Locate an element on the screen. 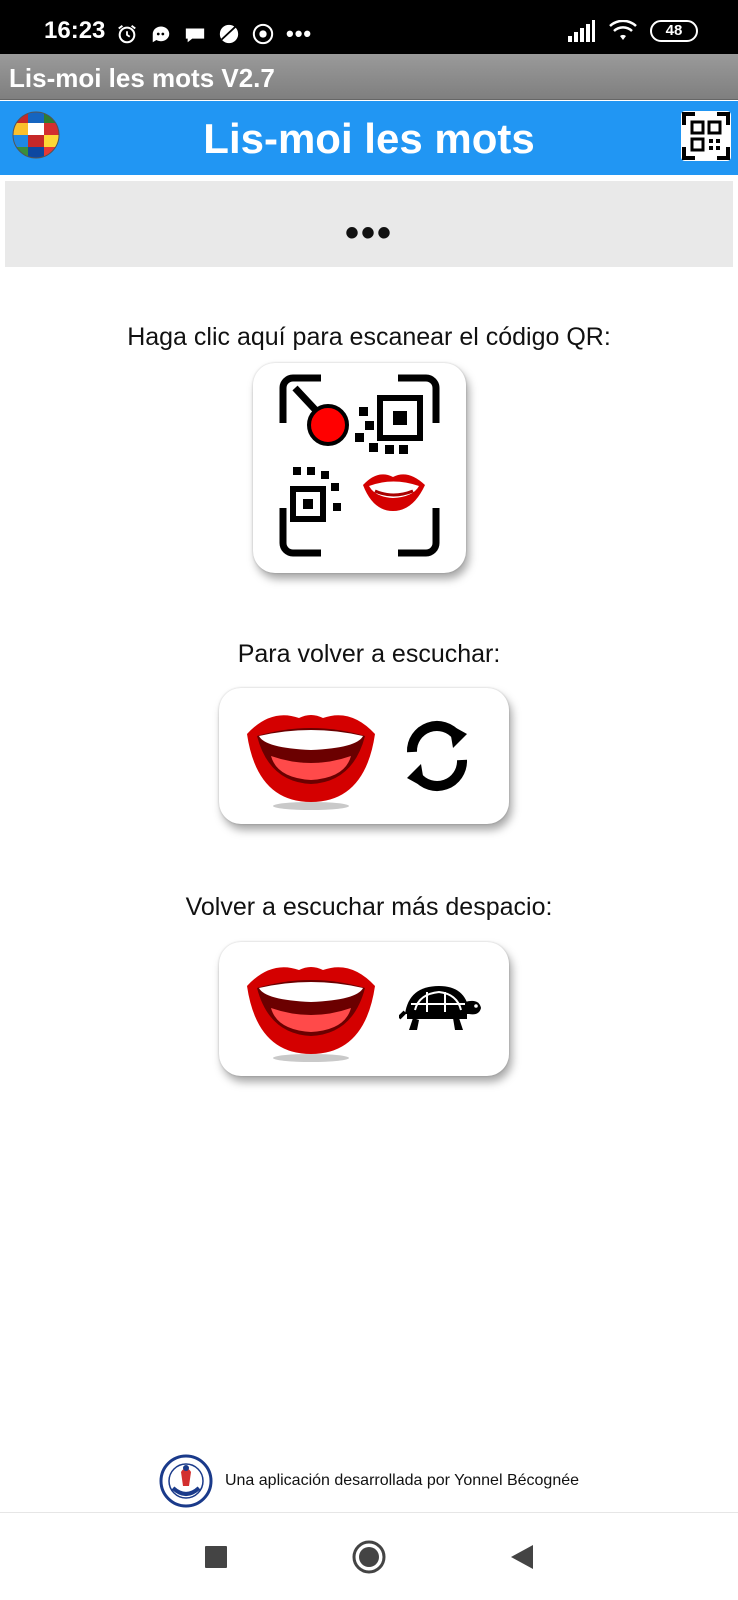 The height and width of the screenshot is (1600, 738). qr-code-icon is located at coordinates (706, 136).